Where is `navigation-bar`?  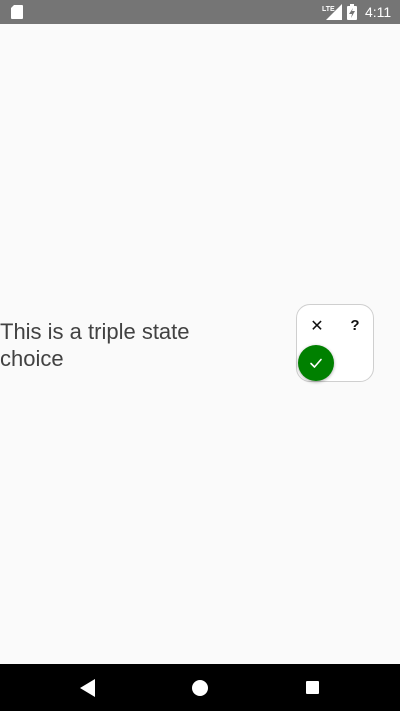 navigation-bar is located at coordinates (200, 687).